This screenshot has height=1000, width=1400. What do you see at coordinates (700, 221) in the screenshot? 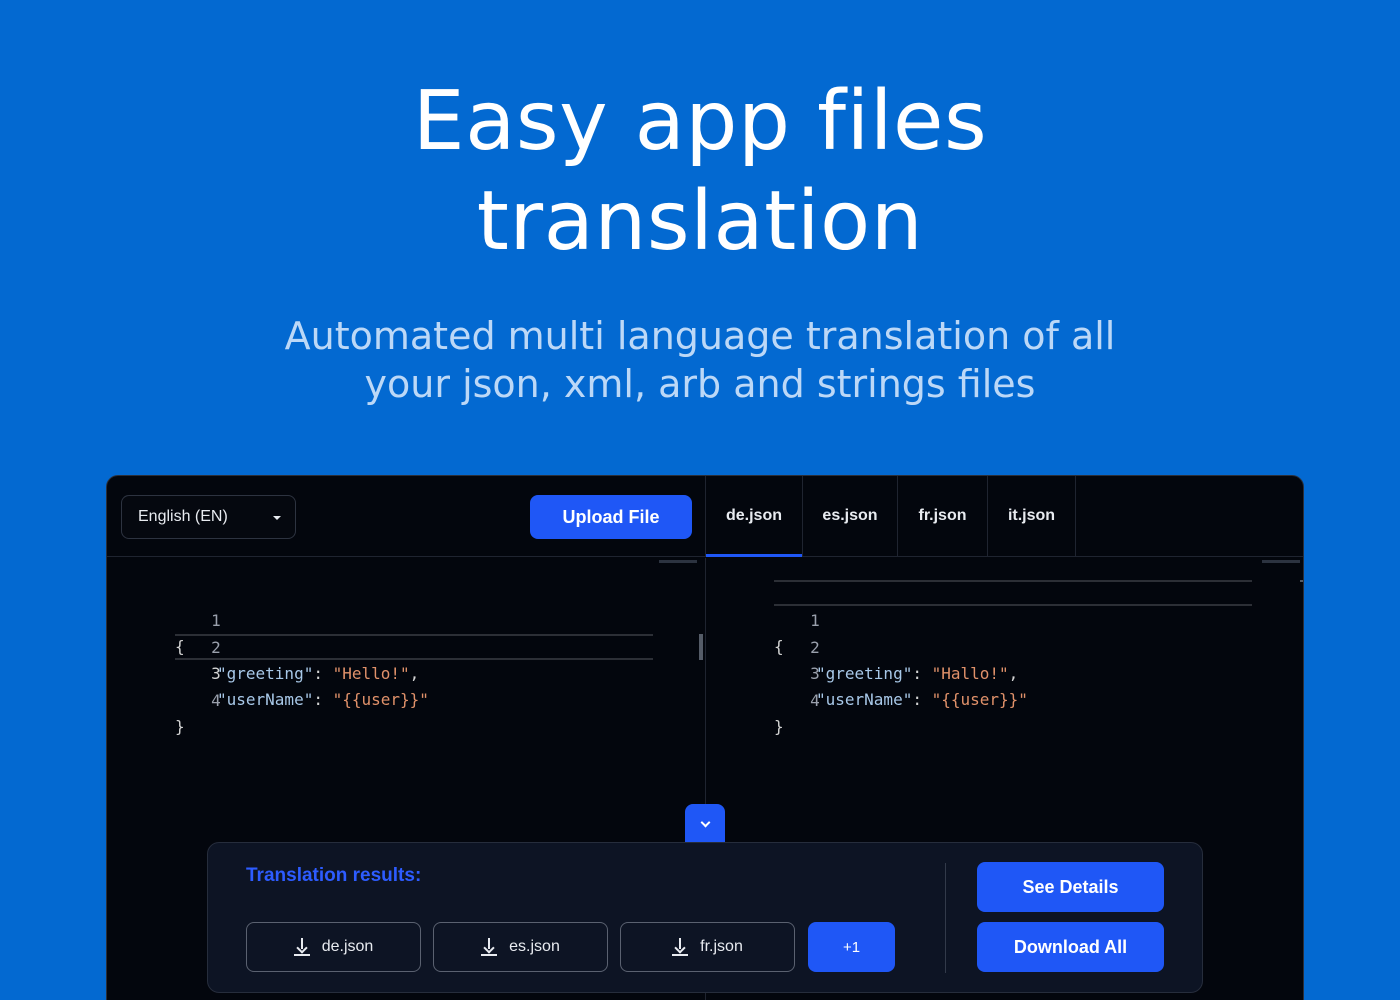
I see `hero-title-line-2: translation` at bounding box center [700, 221].